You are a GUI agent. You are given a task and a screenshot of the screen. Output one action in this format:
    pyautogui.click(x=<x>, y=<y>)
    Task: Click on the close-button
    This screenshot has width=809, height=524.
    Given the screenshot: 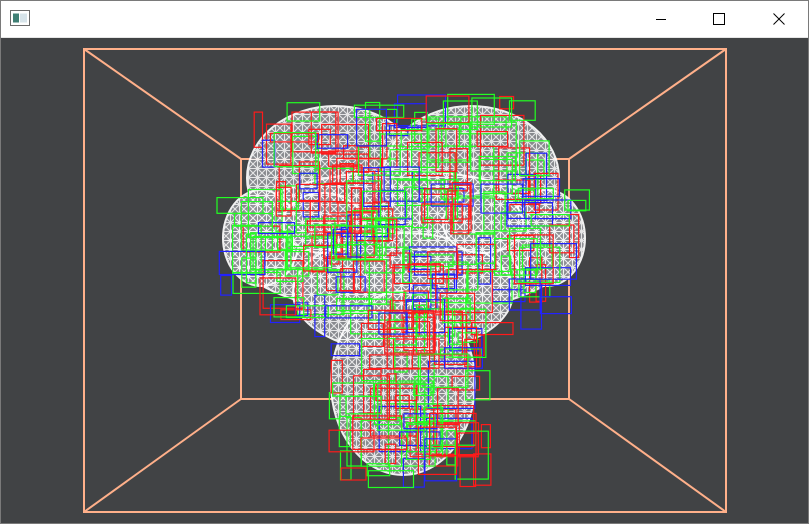 What is the action you would take?
    pyautogui.click(x=779, y=19)
    